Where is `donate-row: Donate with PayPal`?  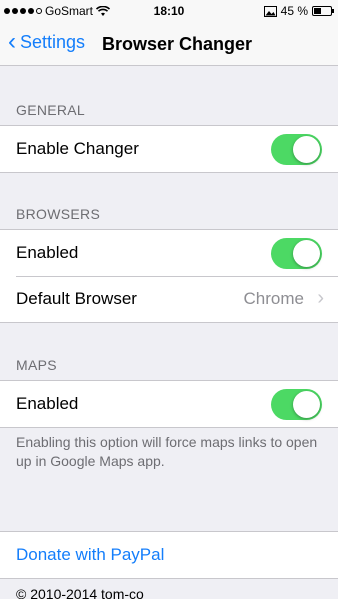
donate-row: Donate with PayPal is located at coordinates (169, 555).